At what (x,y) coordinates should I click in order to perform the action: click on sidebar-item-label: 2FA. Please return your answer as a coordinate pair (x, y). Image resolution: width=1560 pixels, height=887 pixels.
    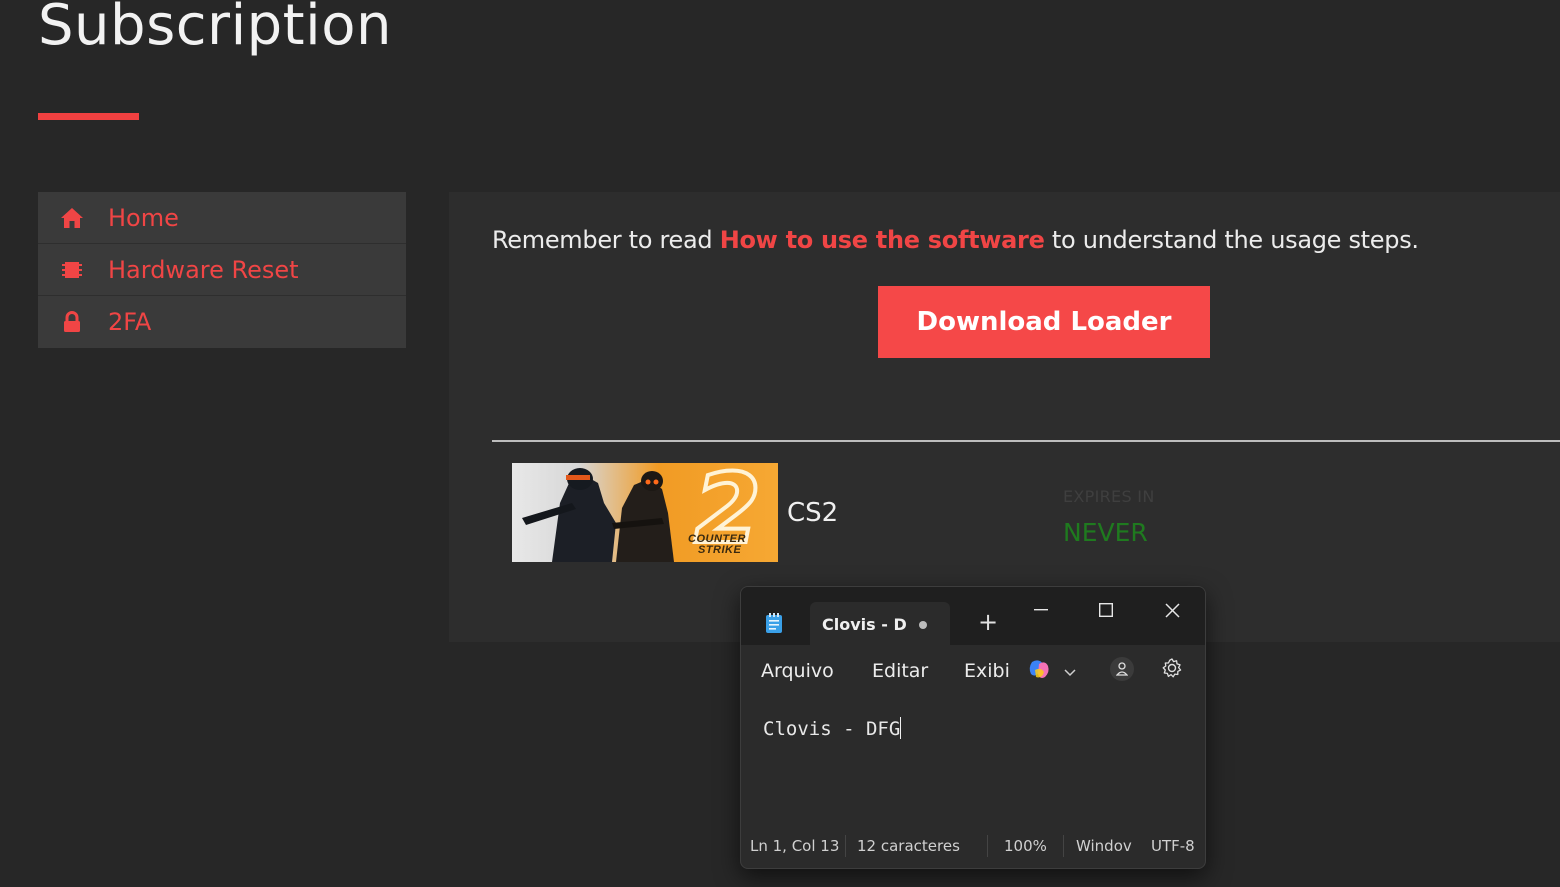
    Looking at the image, I should click on (130, 322).